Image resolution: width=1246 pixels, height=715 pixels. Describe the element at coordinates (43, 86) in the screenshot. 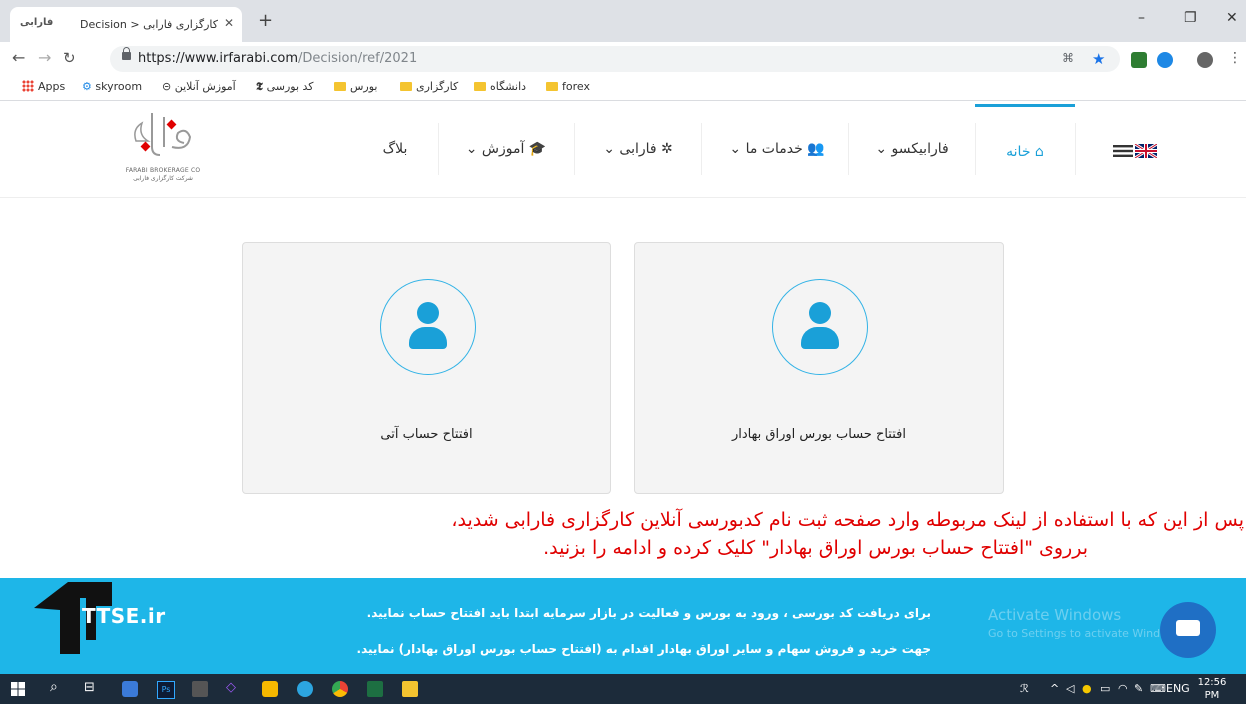

I see `bookmark-apps: Apps` at that location.